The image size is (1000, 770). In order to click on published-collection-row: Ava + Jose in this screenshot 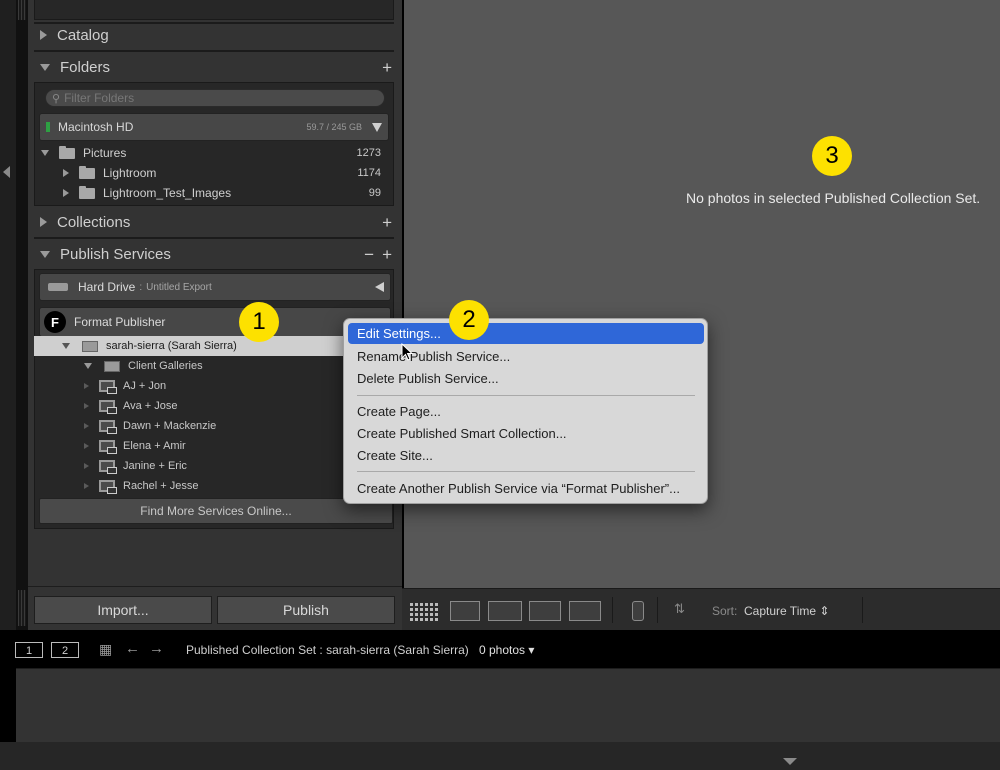, I will do `click(206, 406)`.